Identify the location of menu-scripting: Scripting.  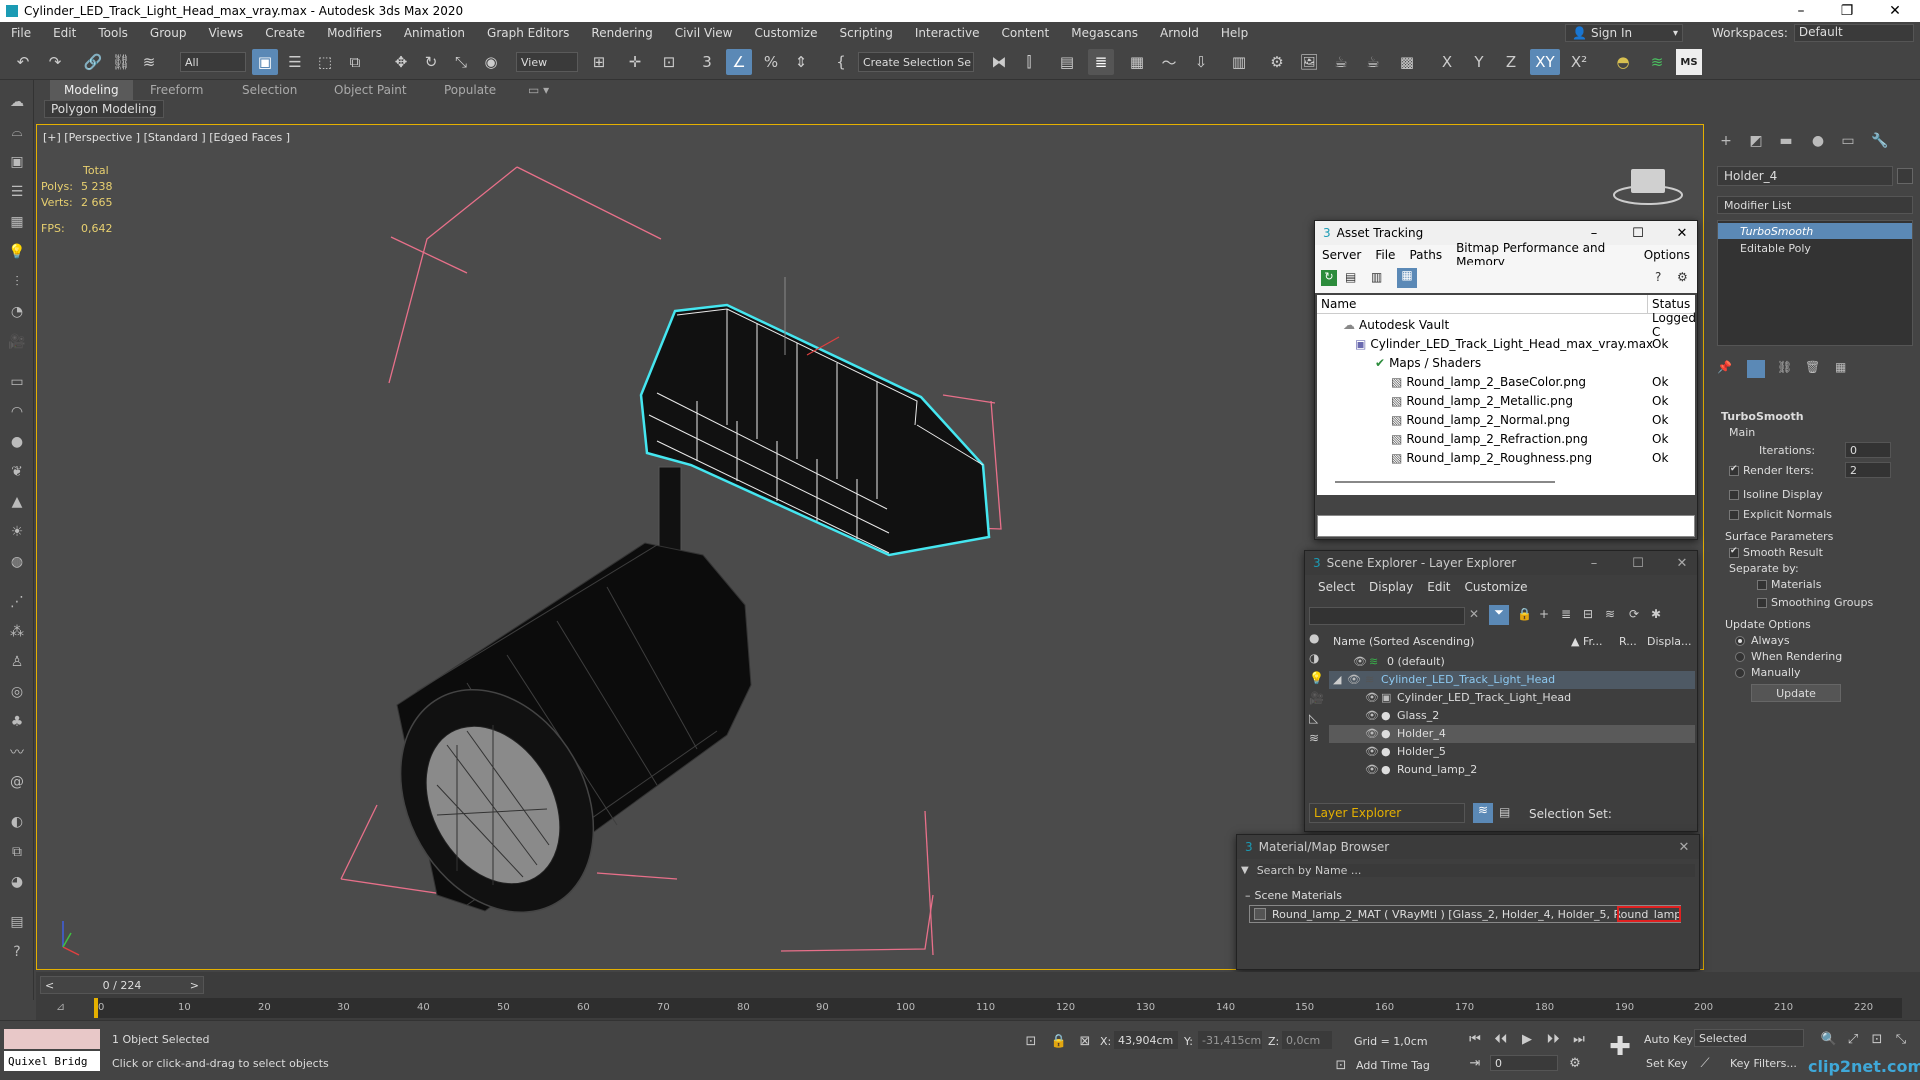
(865, 33).